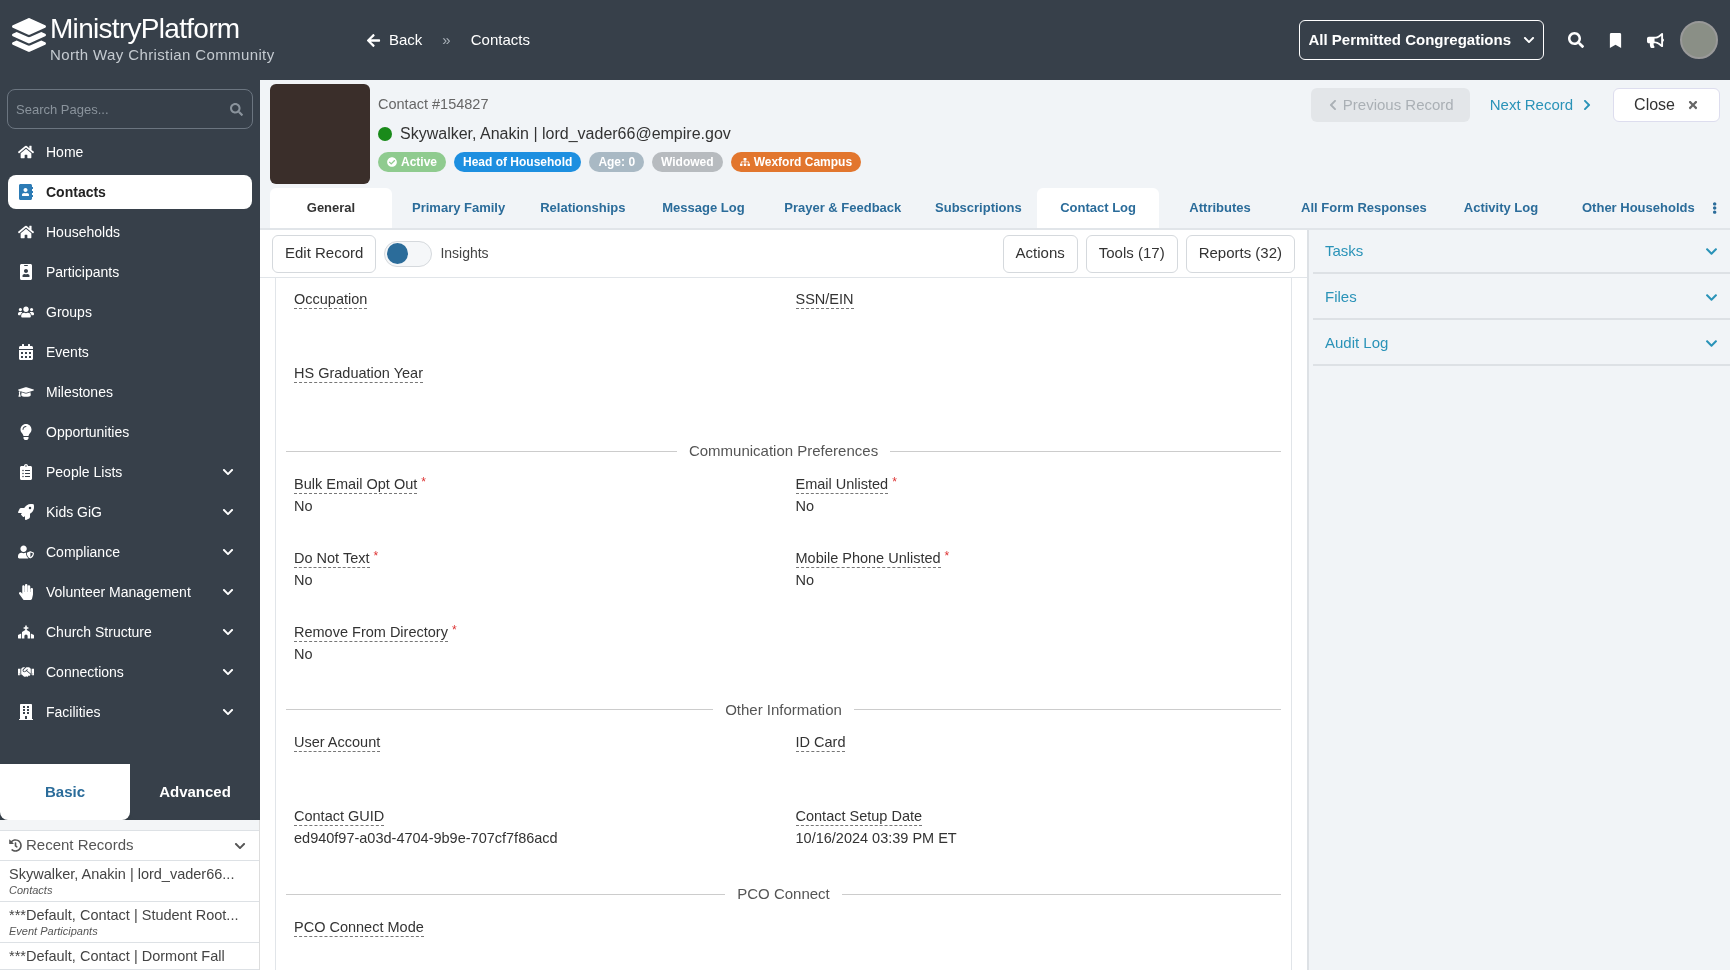  What do you see at coordinates (130, 632) in the screenshot?
I see `sidebar-item: Church Structure` at bounding box center [130, 632].